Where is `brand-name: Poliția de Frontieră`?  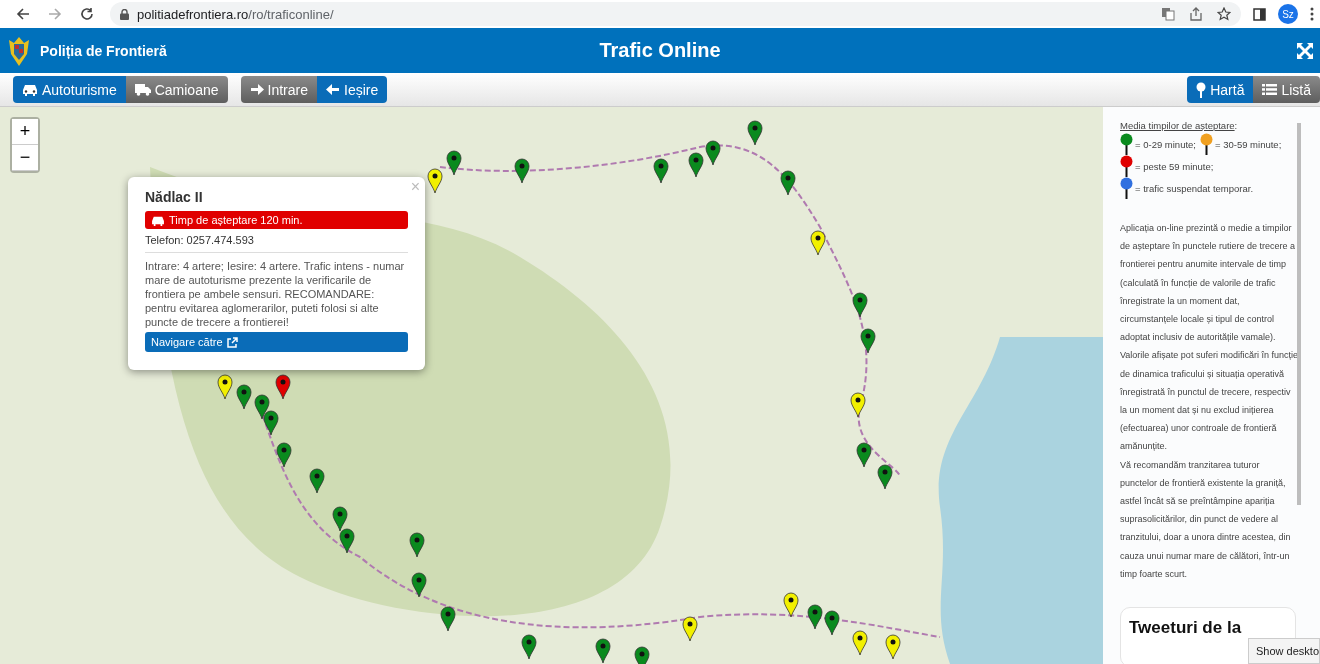 brand-name: Poliția de Frontieră is located at coordinates (103, 50).